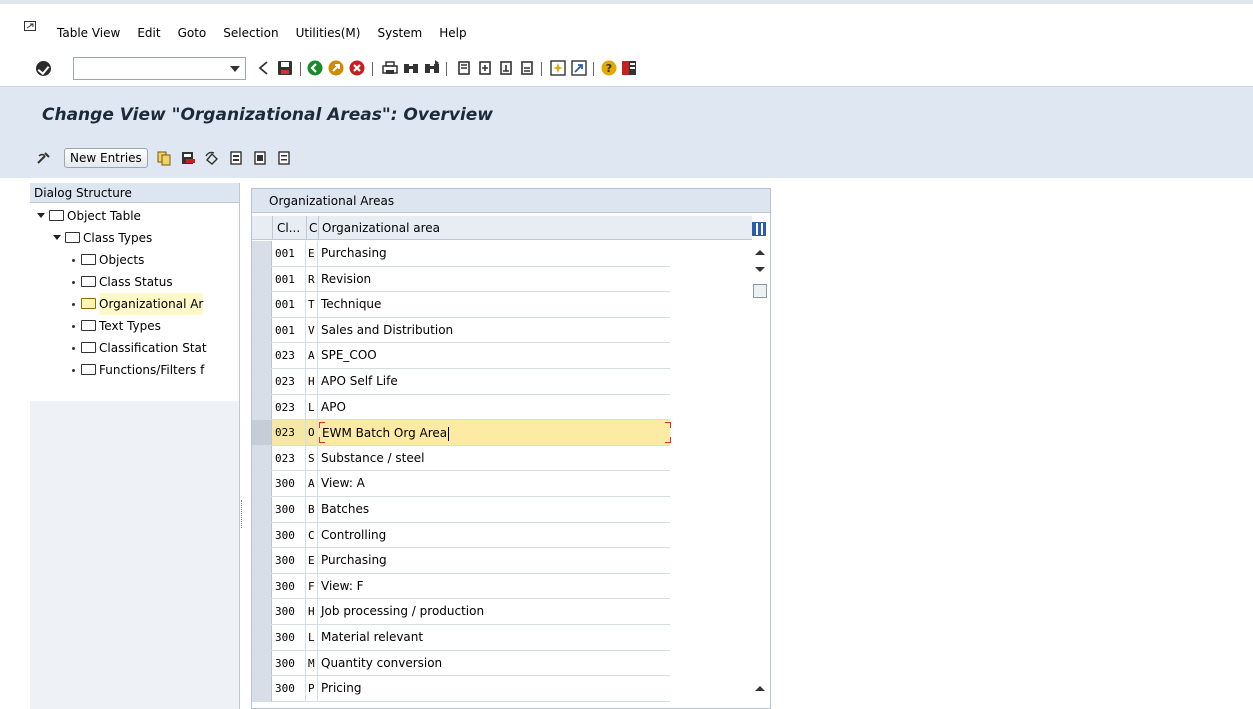  I want to click on new-entries-button: New Entries, so click(106, 158).